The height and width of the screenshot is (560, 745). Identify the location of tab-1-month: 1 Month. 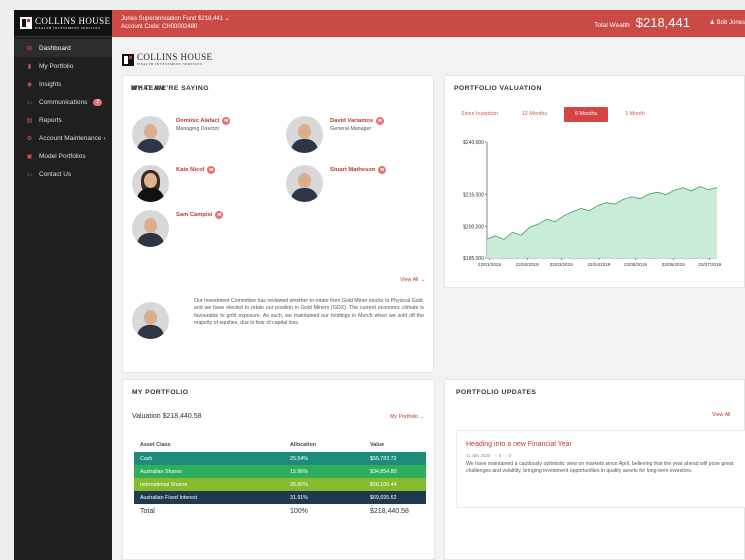
(634, 114).